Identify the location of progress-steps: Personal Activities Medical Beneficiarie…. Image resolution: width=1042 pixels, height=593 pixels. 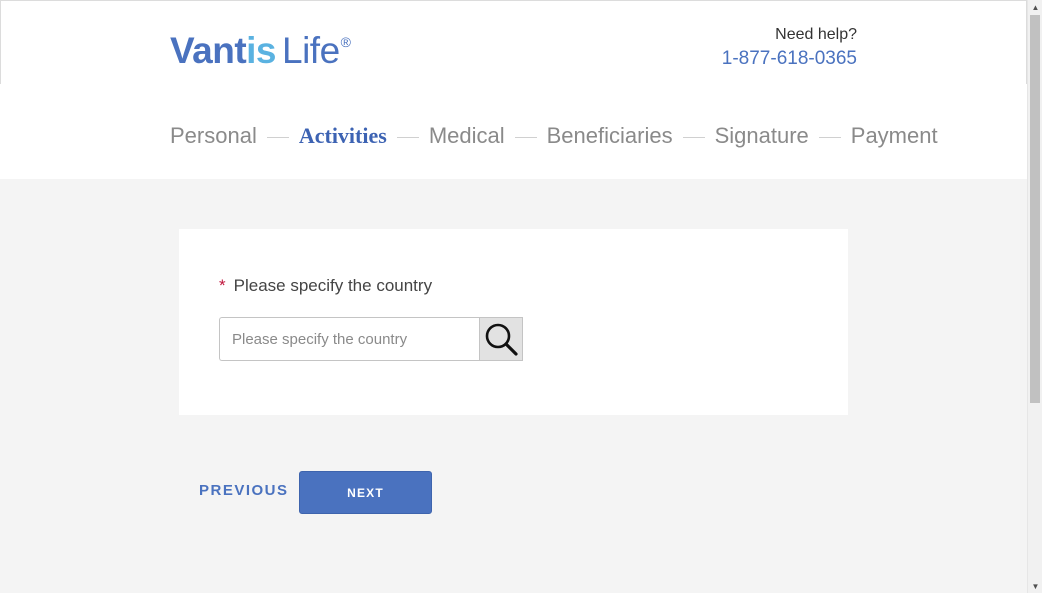
(554, 136).